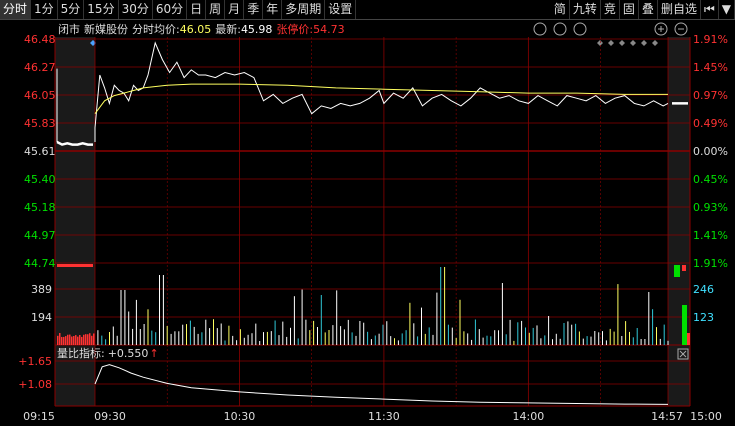  What do you see at coordinates (540, 29) in the screenshot?
I see `eye-icon` at bounding box center [540, 29].